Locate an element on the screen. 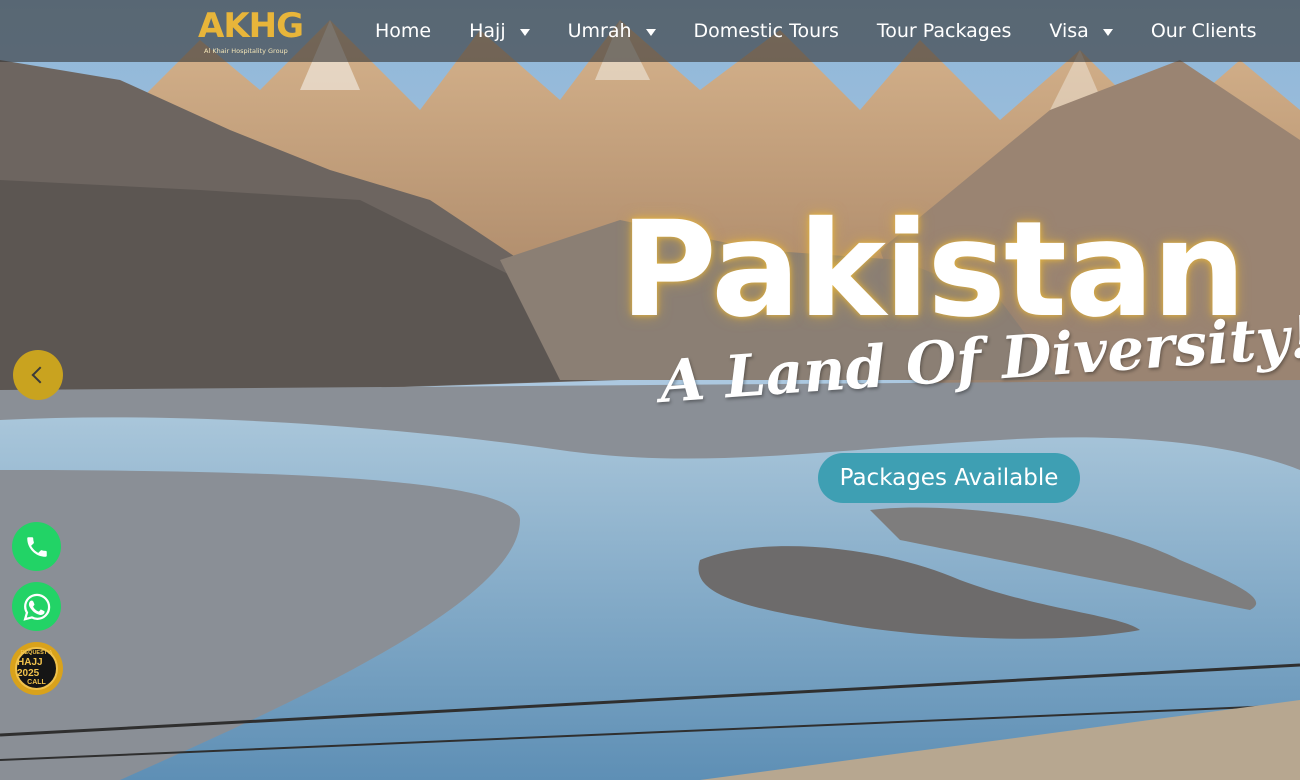 The width and height of the screenshot is (1300, 780). brand-logo: AKHG Al Khair Hospitality Group is located at coordinates (257, 31).